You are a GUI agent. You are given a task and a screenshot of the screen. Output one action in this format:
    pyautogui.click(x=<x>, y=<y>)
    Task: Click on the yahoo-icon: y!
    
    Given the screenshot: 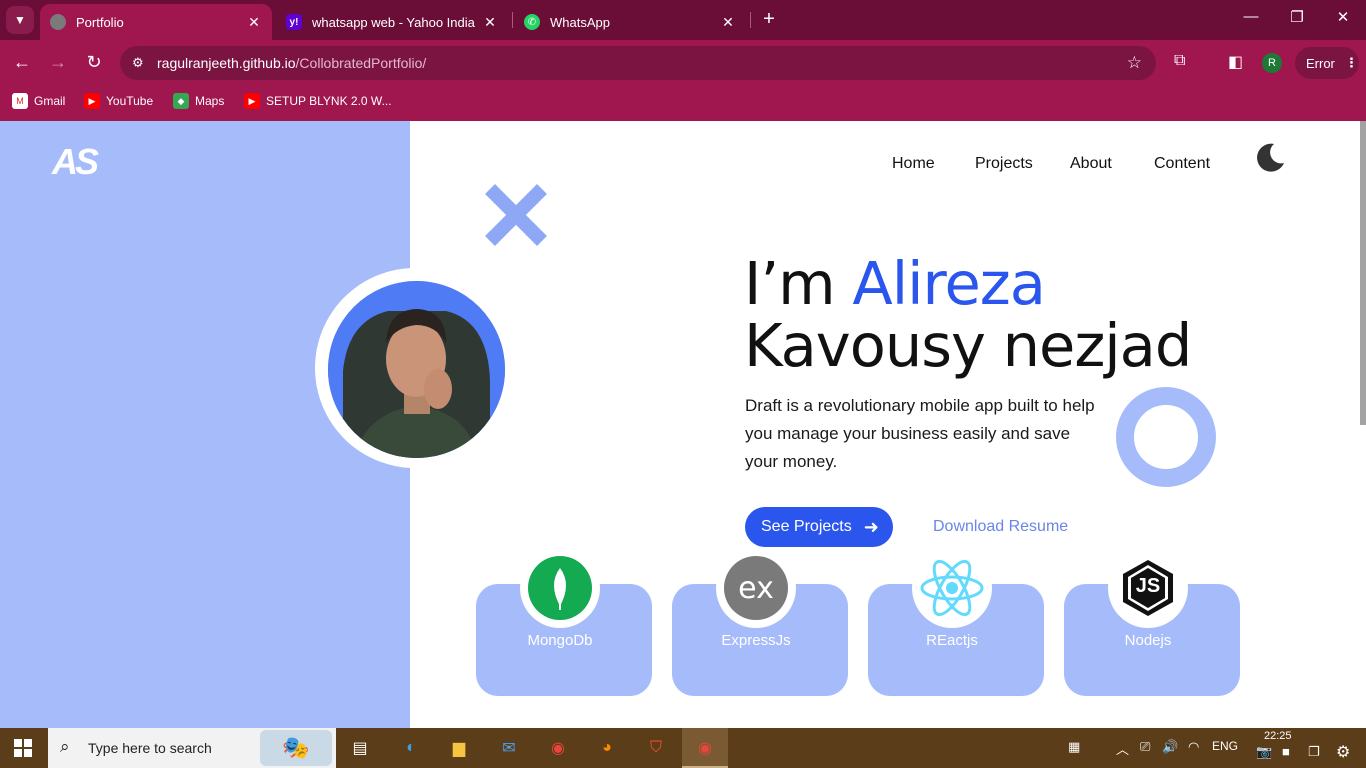 What is the action you would take?
    pyautogui.click(x=294, y=22)
    